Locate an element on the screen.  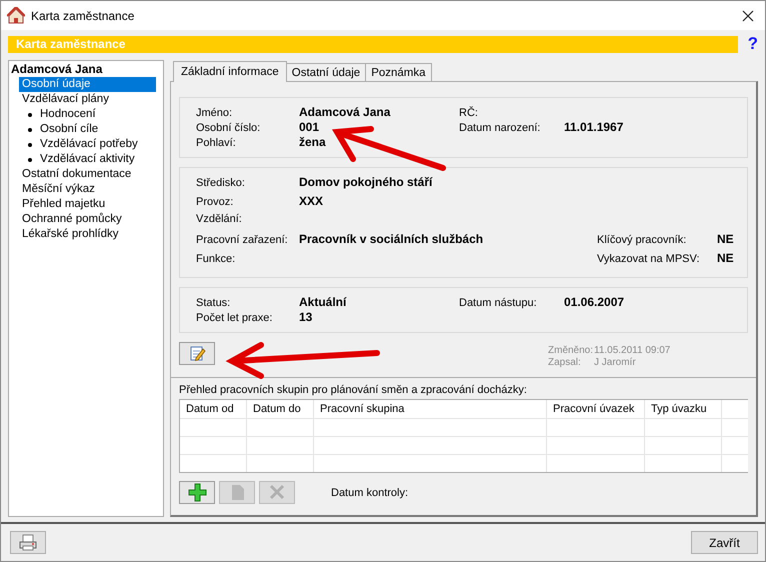
window-title: Karta zaměstnance is located at coordinates (83, 15).